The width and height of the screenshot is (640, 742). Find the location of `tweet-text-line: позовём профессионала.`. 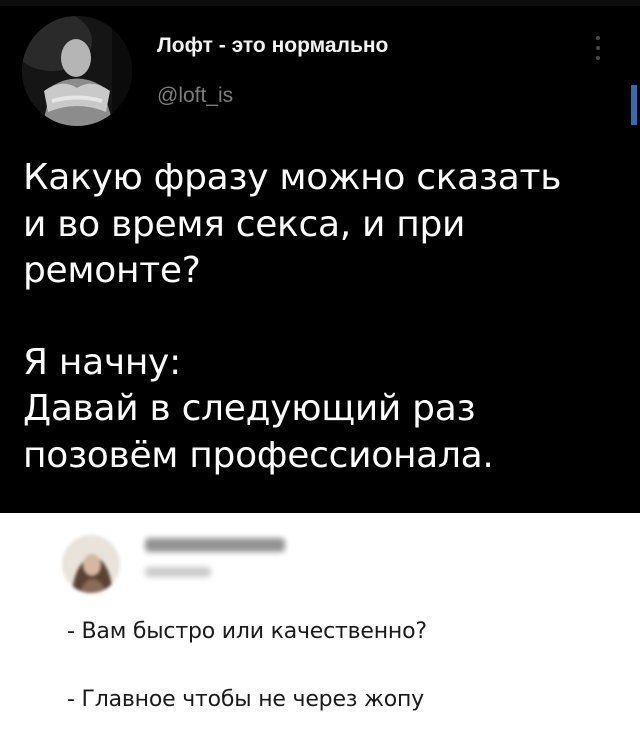

tweet-text-line: позовём профессионала. is located at coordinates (258, 455).